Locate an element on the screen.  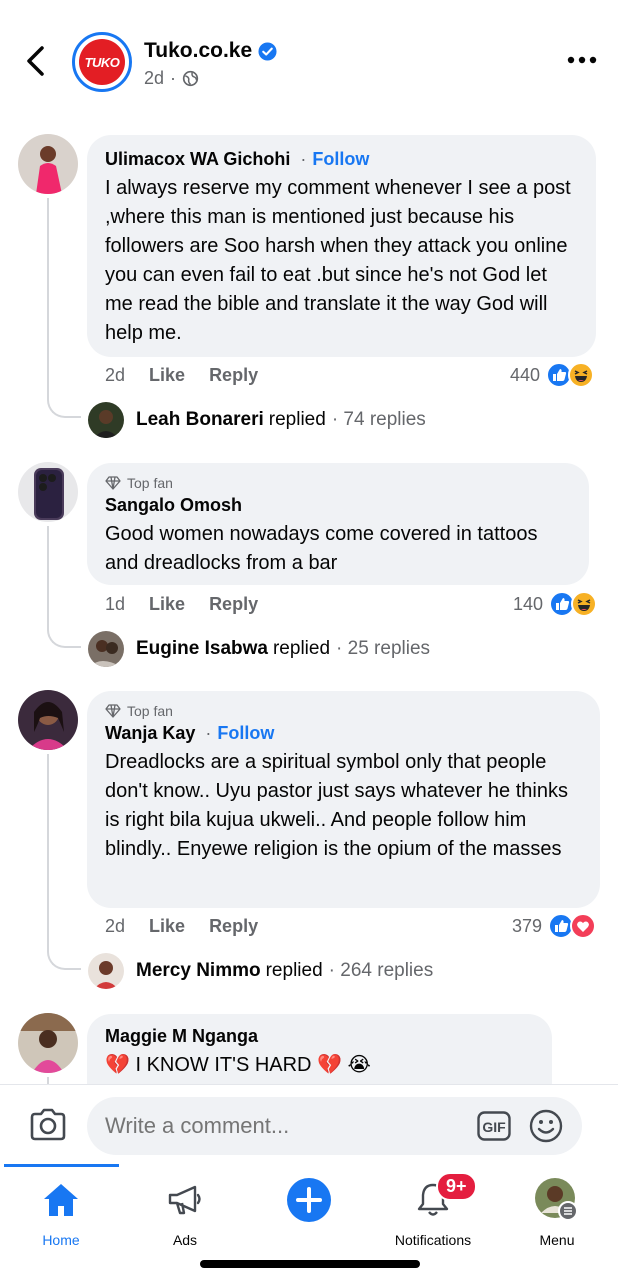
reaction-count: 440 is located at coordinates (525, 374).